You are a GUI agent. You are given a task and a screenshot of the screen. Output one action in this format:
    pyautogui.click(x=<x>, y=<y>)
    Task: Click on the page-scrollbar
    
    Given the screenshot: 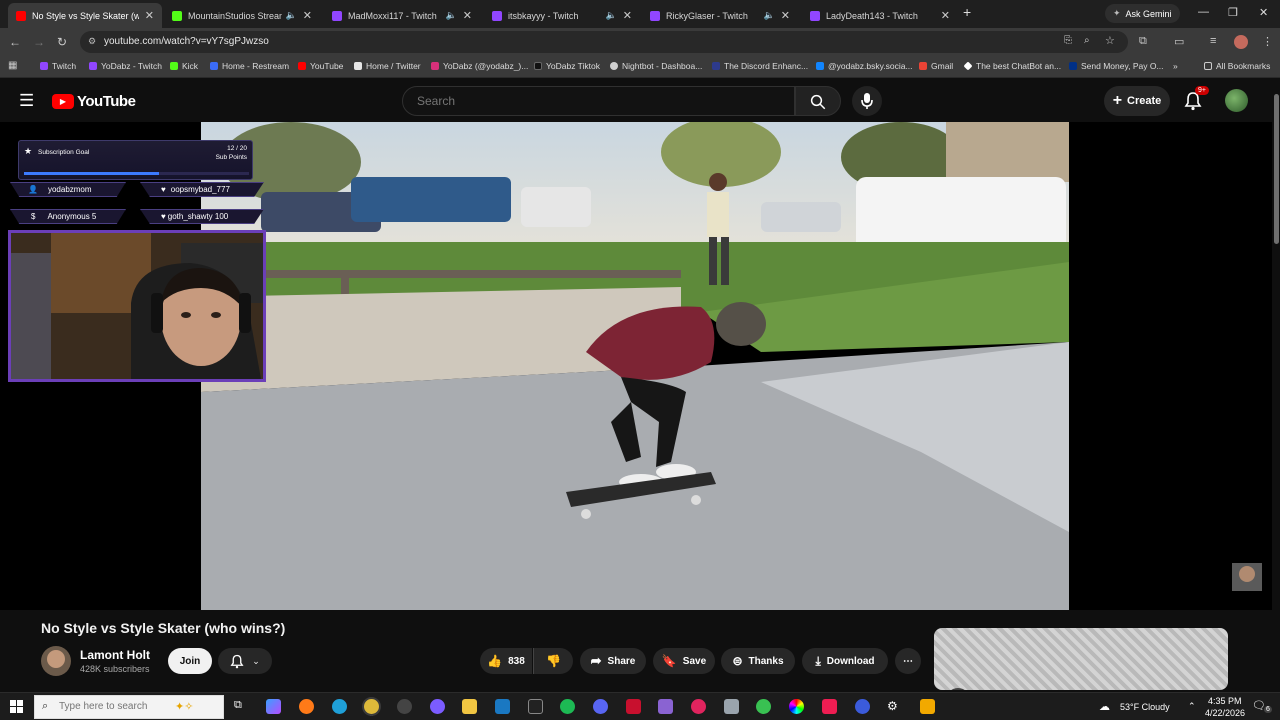 What is the action you would take?
    pyautogui.click(x=1276, y=386)
    